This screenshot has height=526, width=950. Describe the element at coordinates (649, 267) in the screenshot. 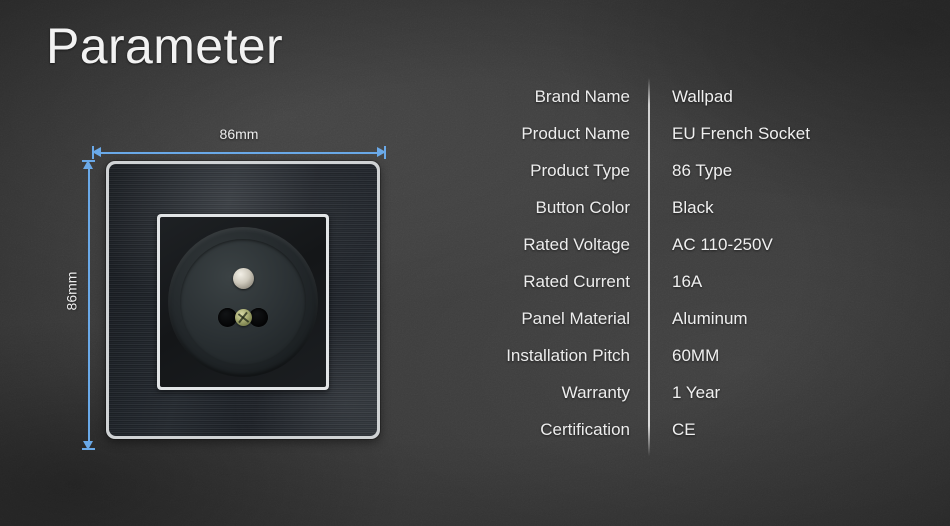

I see `spec-table-divider` at that location.